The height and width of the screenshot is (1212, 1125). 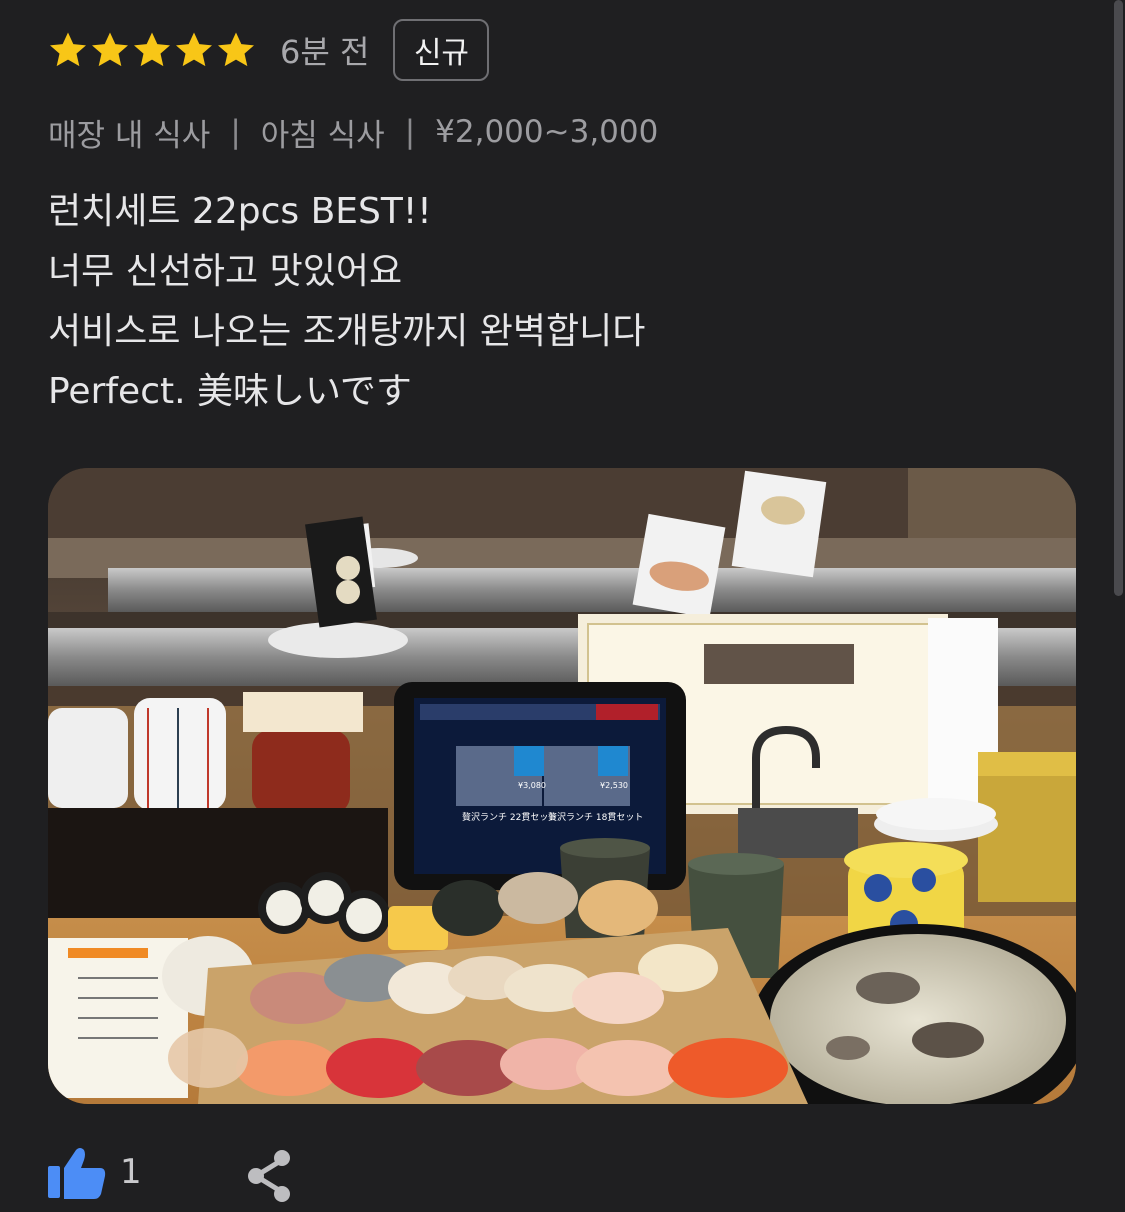 What do you see at coordinates (230, 391) in the screenshot?
I see `review-text-line: Perfect. 美味しいです` at bounding box center [230, 391].